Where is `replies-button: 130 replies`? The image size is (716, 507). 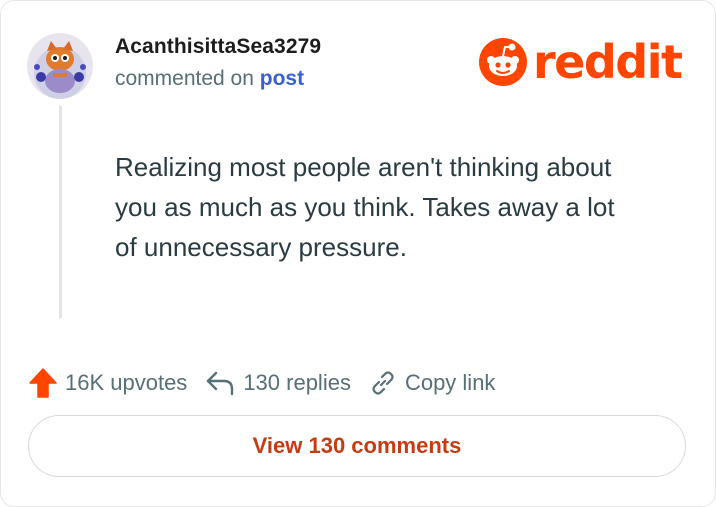 replies-button: 130 replies is located at coordinates (278, 383).